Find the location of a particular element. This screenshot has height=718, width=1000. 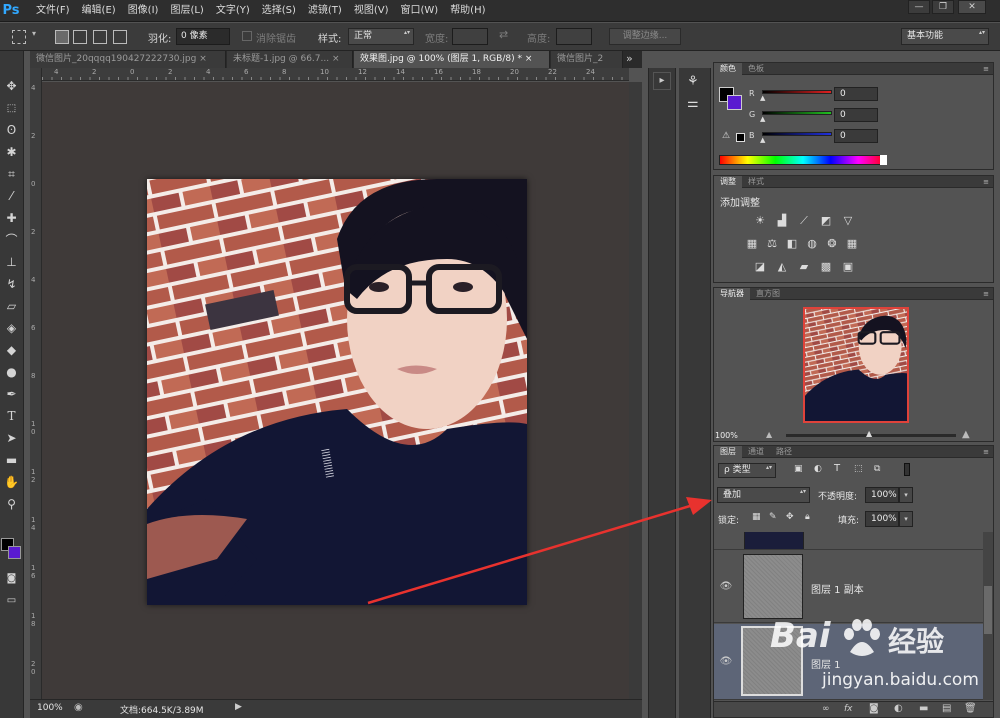

quick-mask-icon: ◙ is located at coordinates (11, 578).